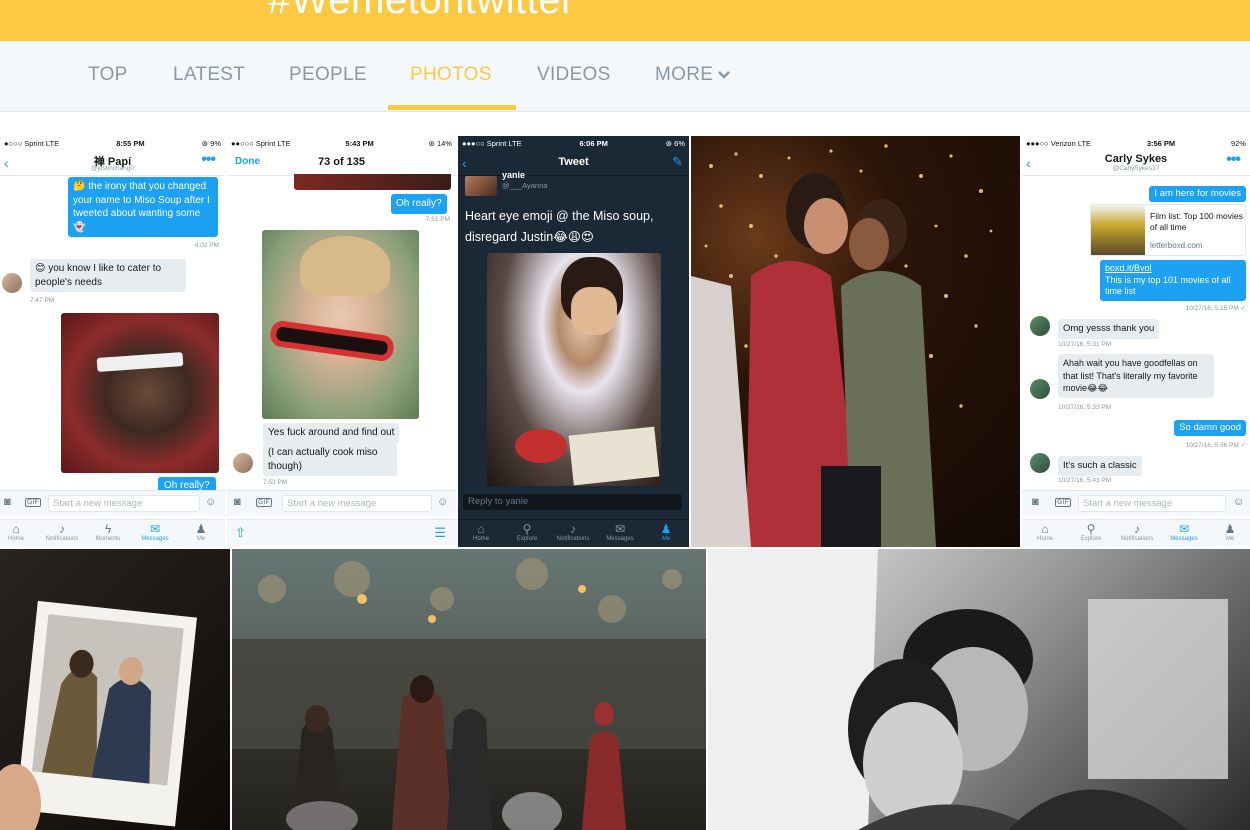 Image resolution: width=1250 pixels, height=830 pixels. What do you see at coordinates (666, 539) in the screenshot?
I see `tab-label: Me` at bounding box center [666, 539].